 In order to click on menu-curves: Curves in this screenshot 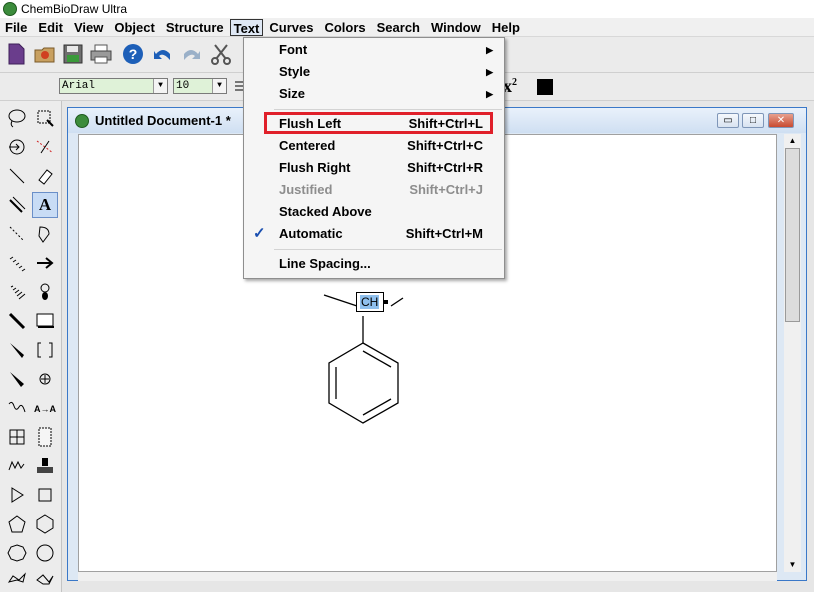, I will do `click(291, 27)`.